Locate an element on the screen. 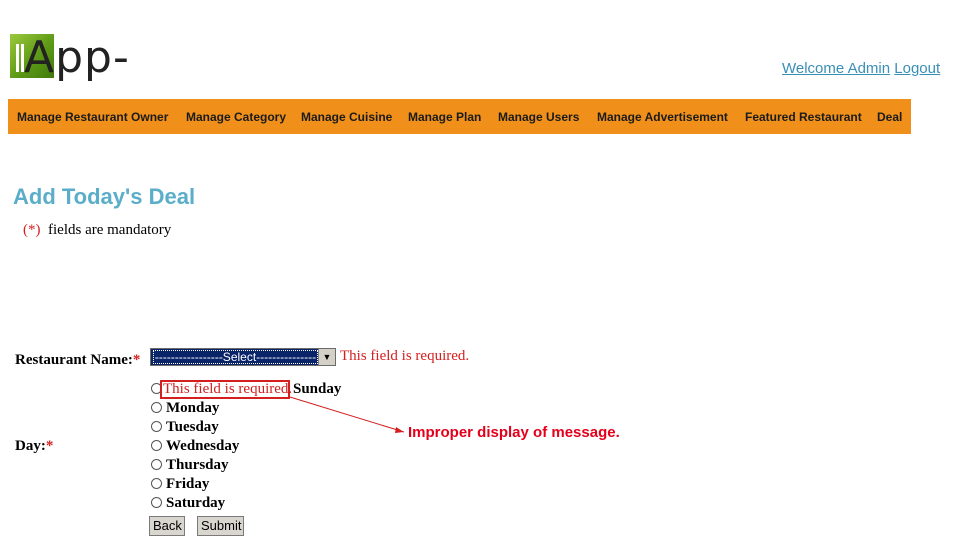  back-button: Back is located at coordinates (167, 526).